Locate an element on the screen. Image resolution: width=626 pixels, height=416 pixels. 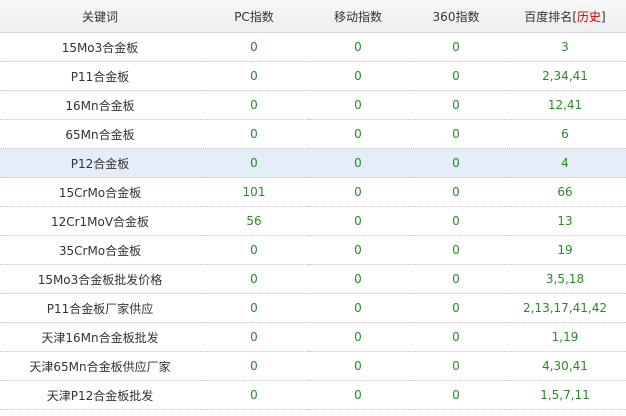
table-header-row: 关键词 PC指数 移动指数 360指数 百度排名[历史] is located at coordinates (313, 16).